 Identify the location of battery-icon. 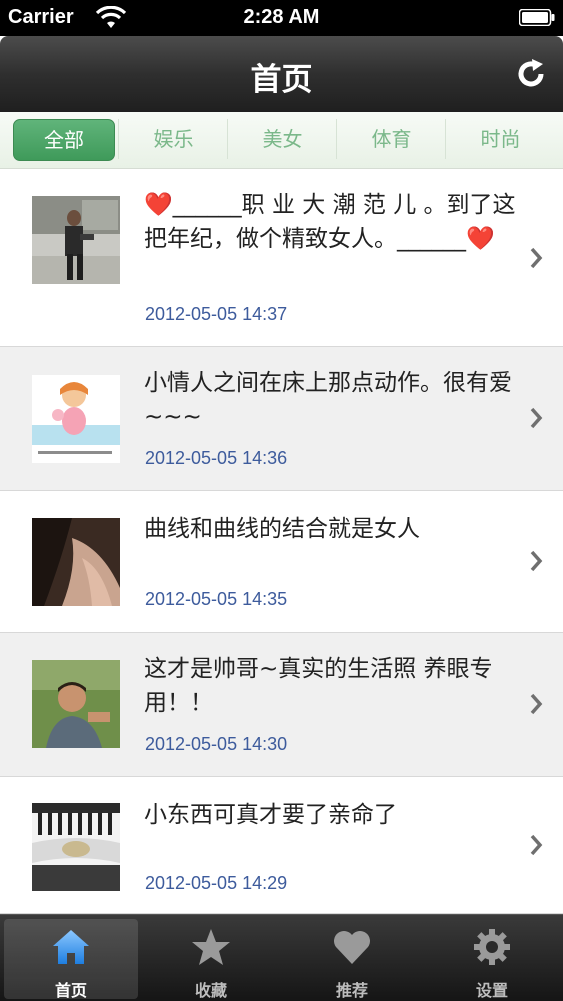
(537, 17).